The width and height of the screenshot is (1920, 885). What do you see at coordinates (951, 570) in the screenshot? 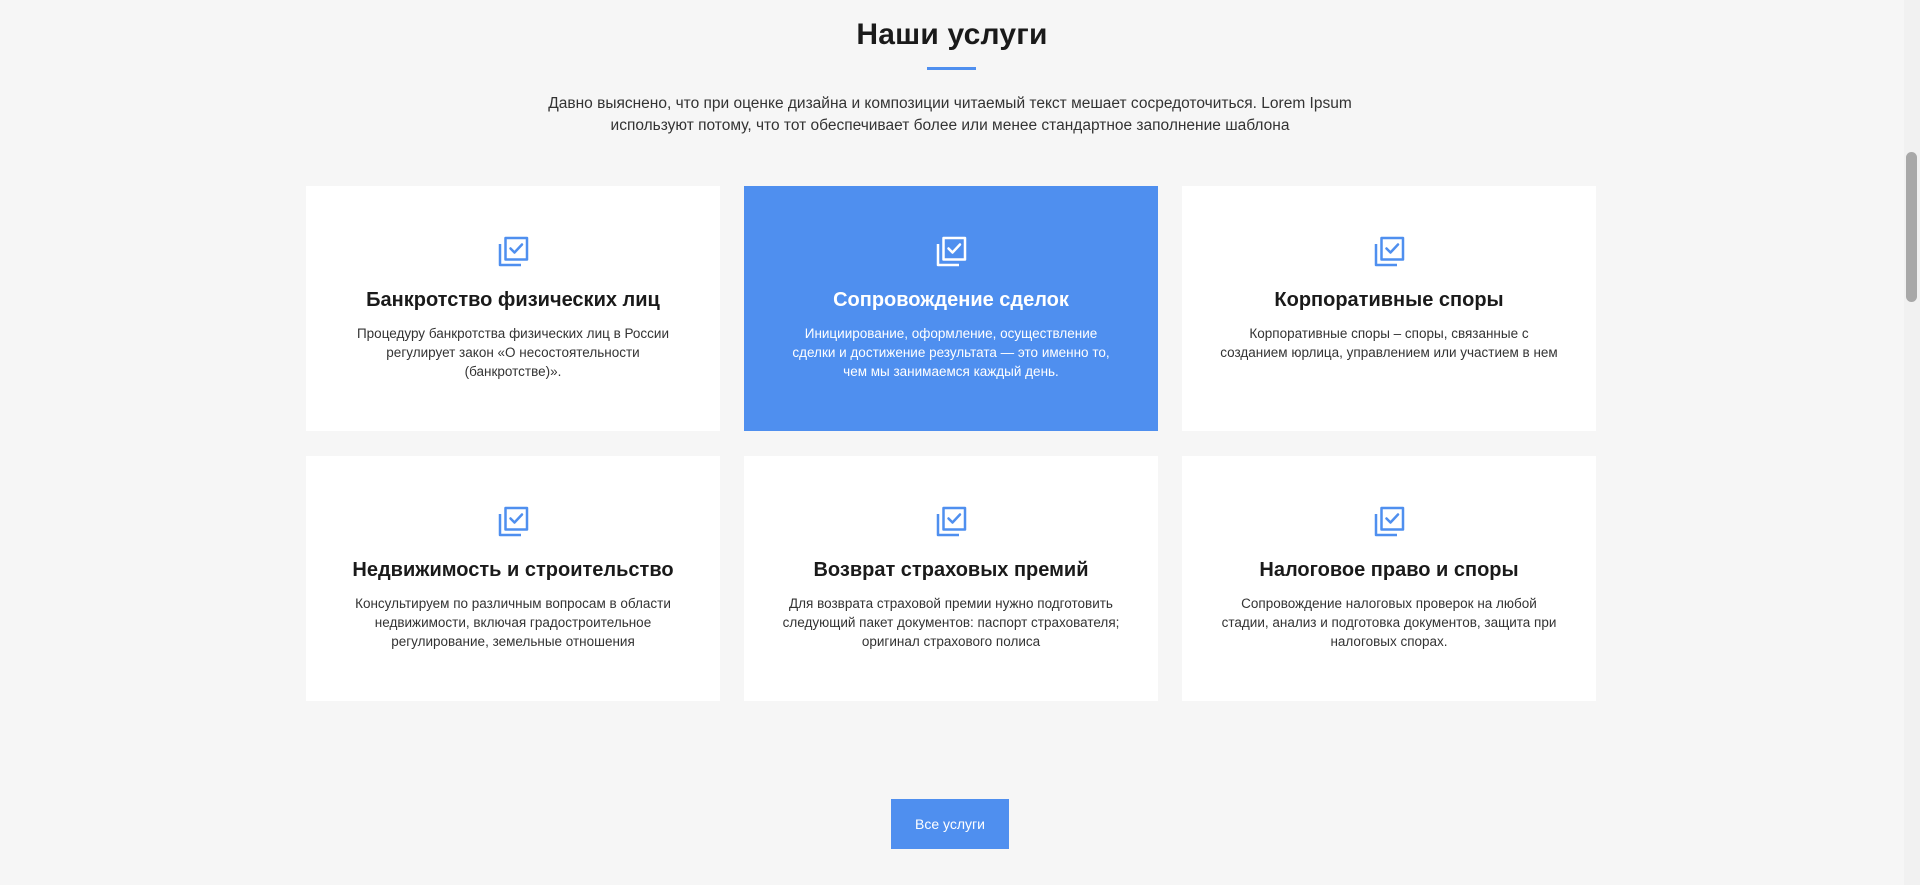
I see `card-title: Возврат страховых премий` at bounding box center [951, 570].